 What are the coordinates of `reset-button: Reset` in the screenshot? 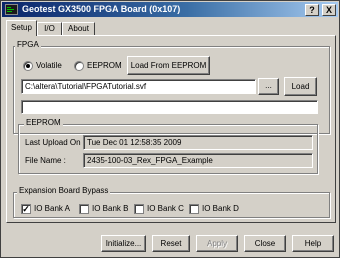 It's located at (171, 243).